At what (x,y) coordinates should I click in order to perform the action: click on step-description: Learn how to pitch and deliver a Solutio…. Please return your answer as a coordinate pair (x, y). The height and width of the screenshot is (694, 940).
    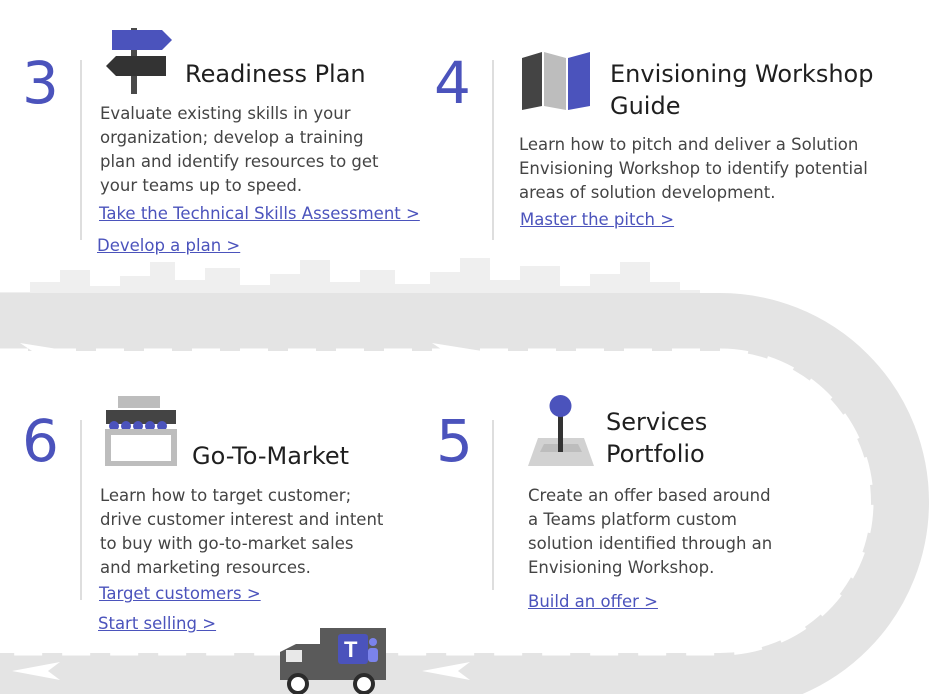
    Looking at the image, I should click on (693, 168).